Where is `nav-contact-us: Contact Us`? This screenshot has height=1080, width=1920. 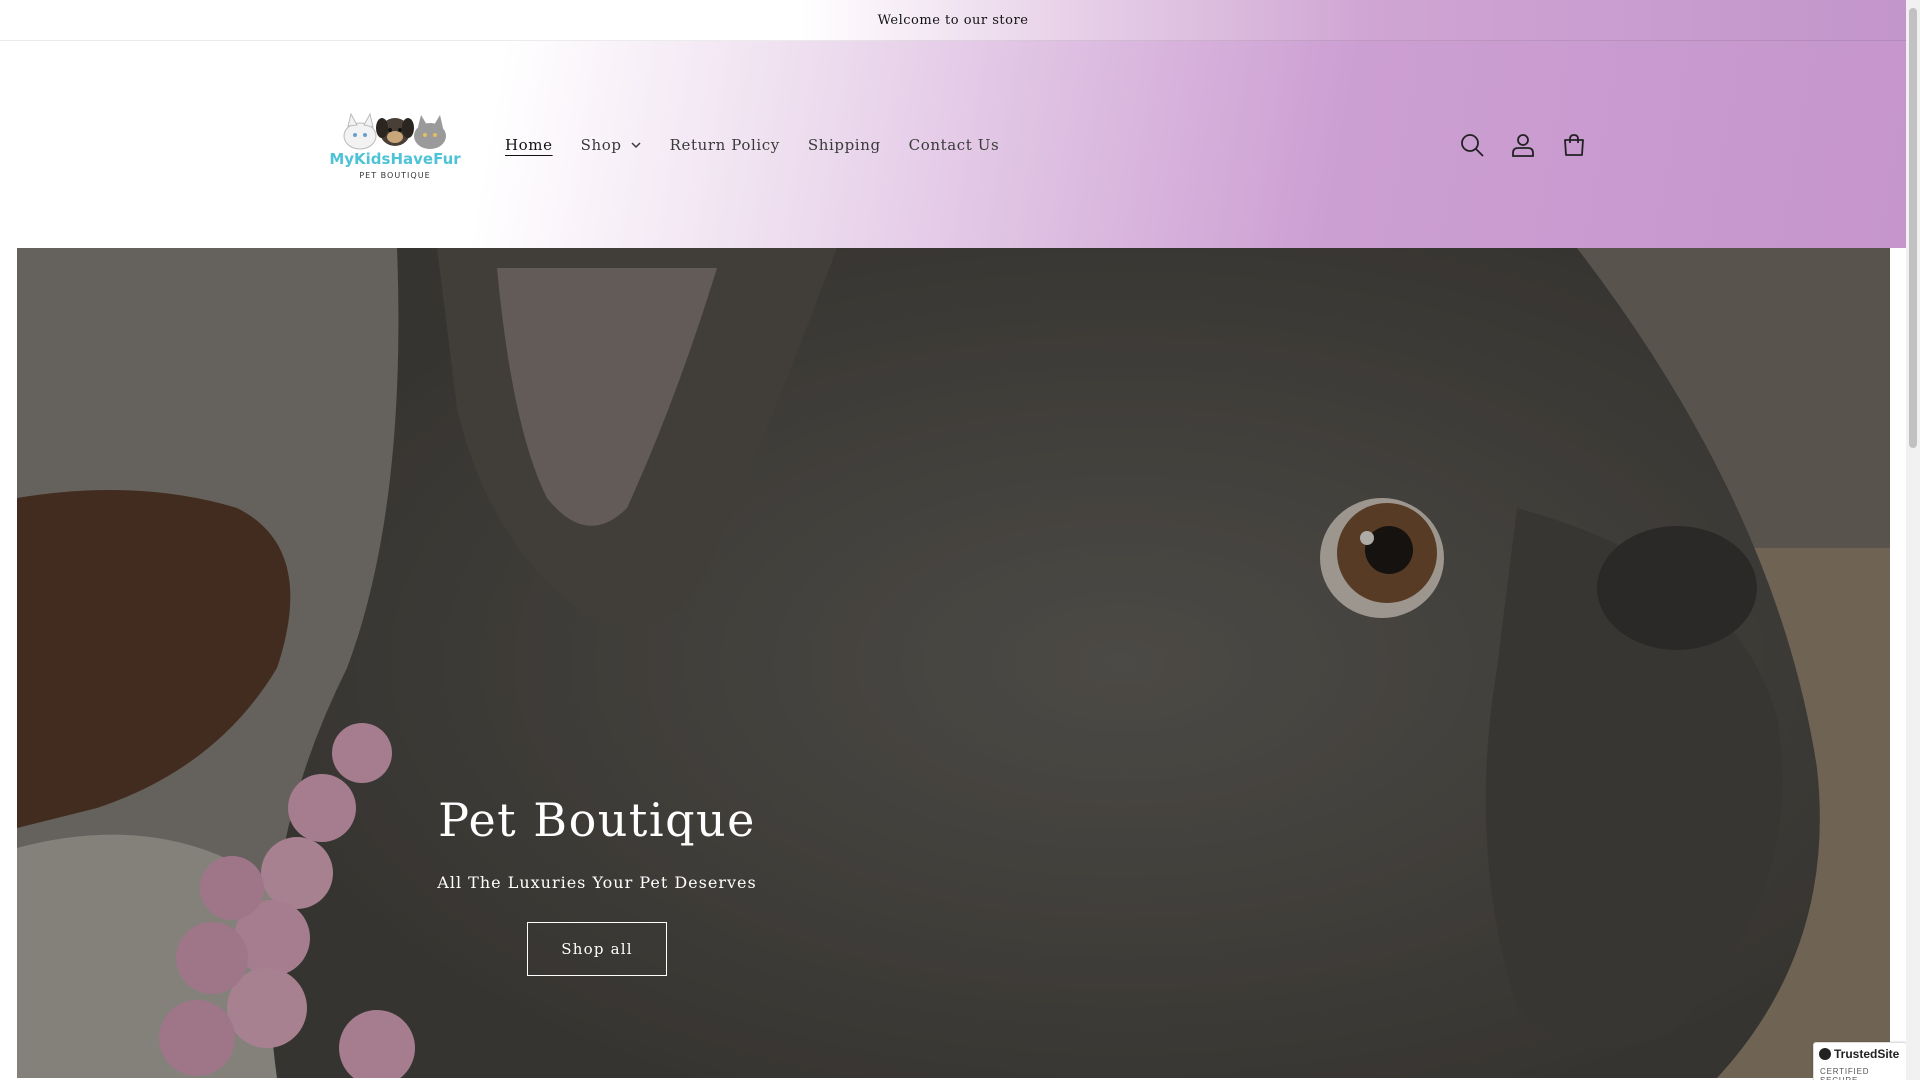
nav-contact-us: Contact Us is located at coordinates (954, 145).